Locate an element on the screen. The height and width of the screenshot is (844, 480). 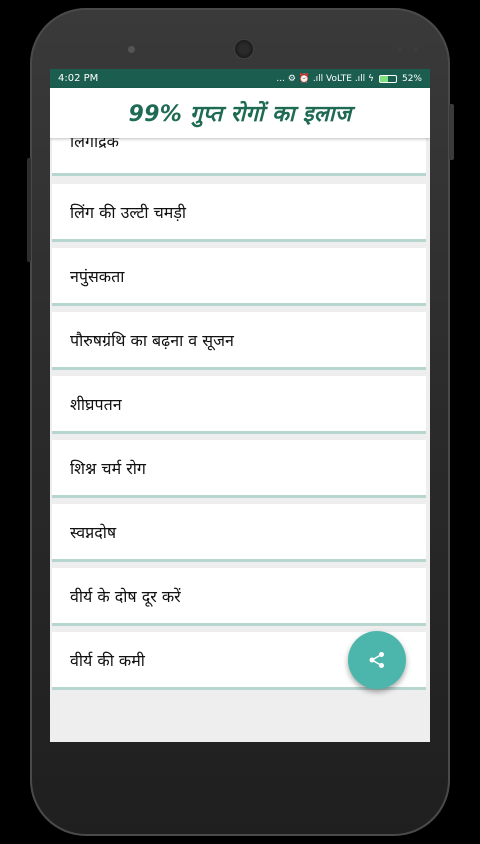
list-item: शिश्न चर्म रोग is located at coordinates (239, 469).